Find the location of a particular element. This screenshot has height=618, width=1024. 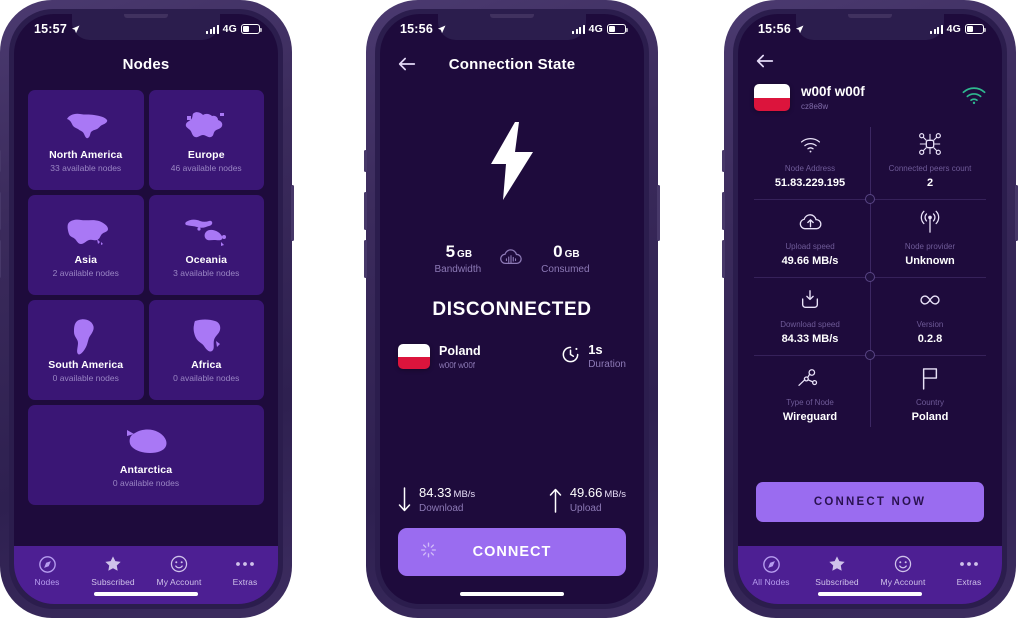

continent-name: Antarctica is located at coordinates (146, 470).